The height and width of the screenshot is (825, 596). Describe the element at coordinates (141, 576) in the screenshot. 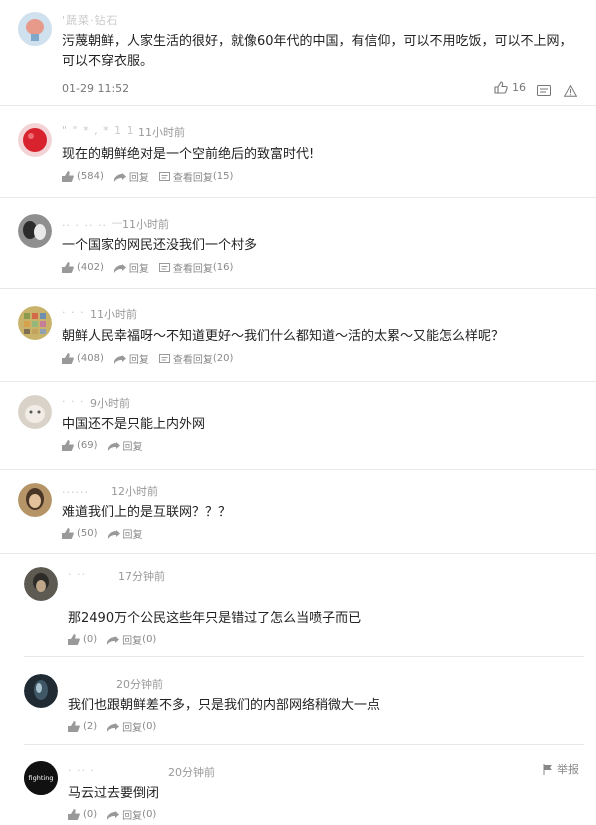

I see `timestamp: 17分钟前` at that location.